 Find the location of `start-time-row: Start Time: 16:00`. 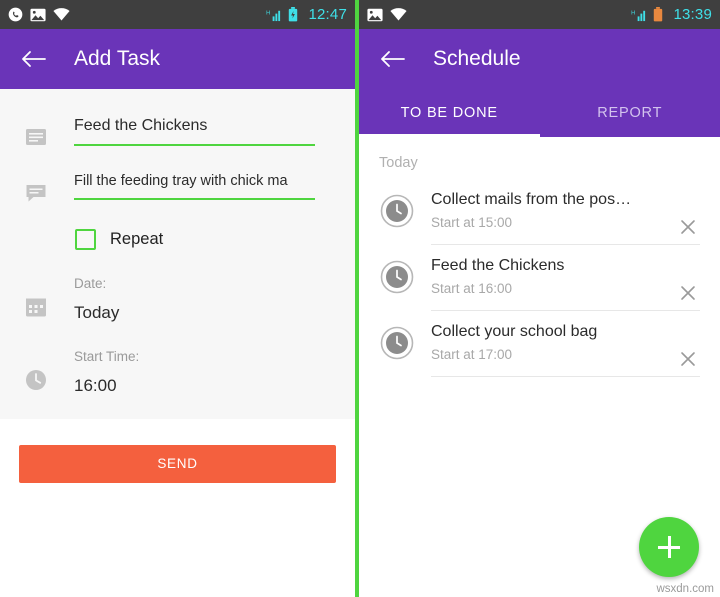

start-time-row: Start Time: 16:00 is located at coordinates (177, 372).